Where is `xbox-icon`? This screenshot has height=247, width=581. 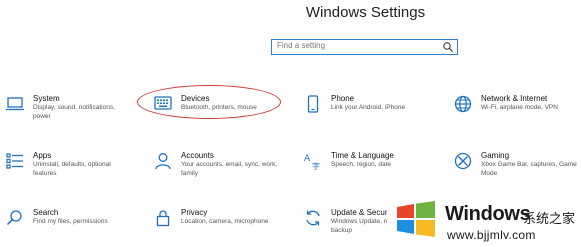 xbox-icon is located at coordinates (463, 161).